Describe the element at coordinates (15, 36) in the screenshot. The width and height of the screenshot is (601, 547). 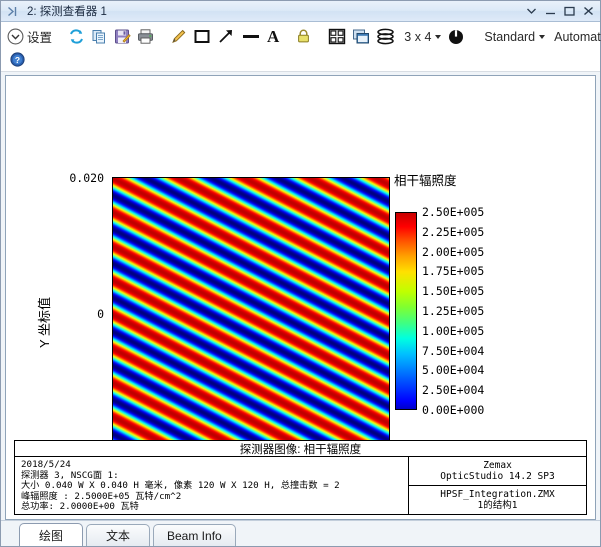
I see `chevron-down-circle-icon` at that location.